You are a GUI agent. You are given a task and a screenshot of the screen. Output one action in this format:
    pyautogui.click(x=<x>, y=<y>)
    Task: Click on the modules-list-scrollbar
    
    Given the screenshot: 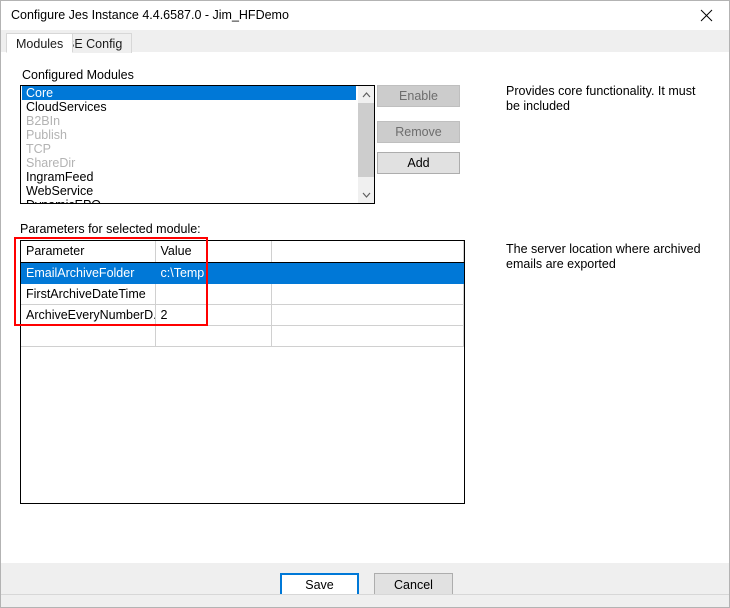 What is the action you would take?
    pyautogui.click(x=365, y=144)
    